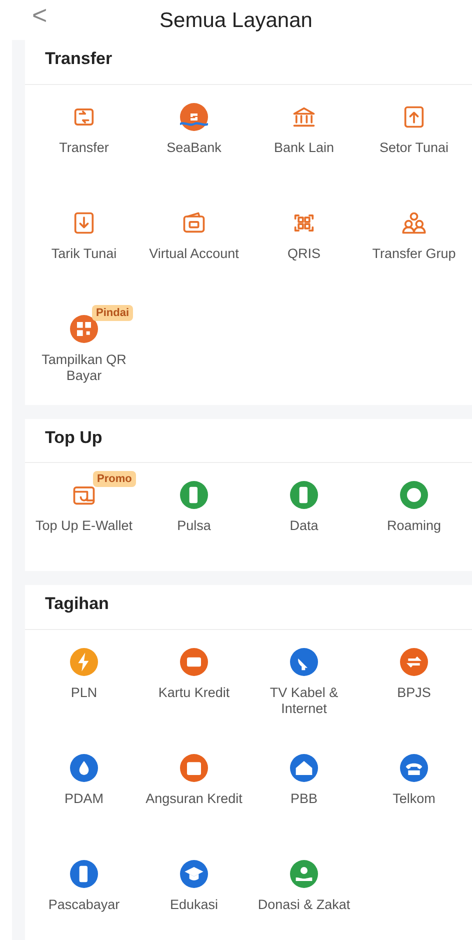 The image size is (472, 940). Describe the element at coordinates (84, 133) in the screenshot. I see `service-item: Transfer` at that location.